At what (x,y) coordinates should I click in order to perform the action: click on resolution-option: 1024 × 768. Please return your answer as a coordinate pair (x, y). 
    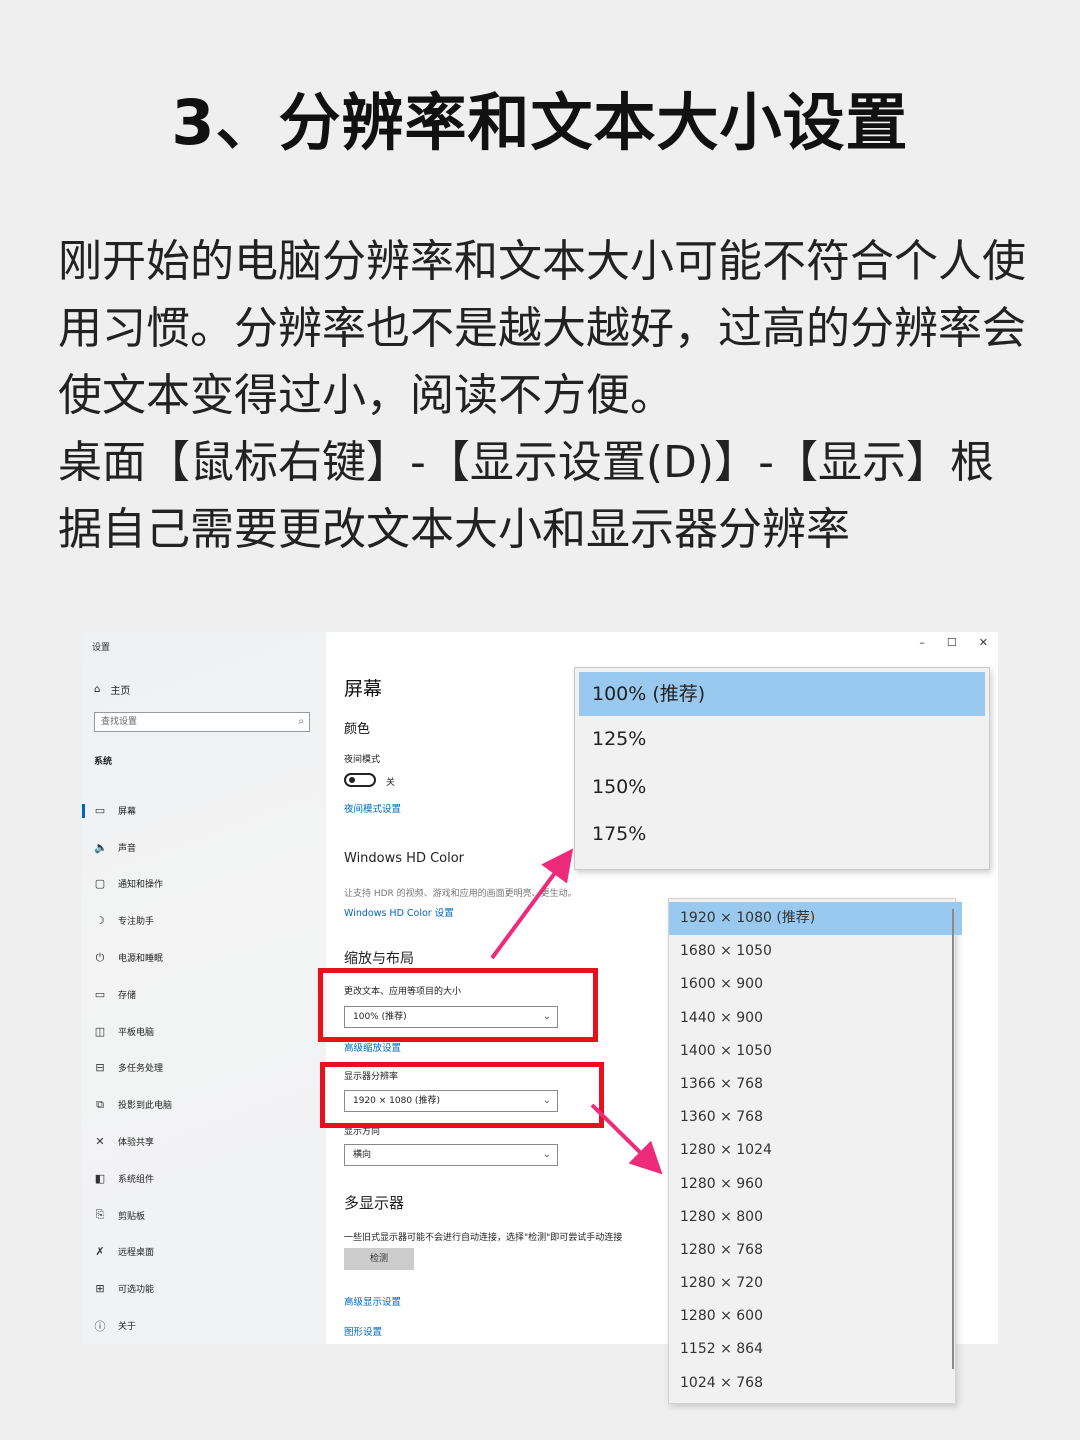
    Looking at the image, I should click on (812, 1383).